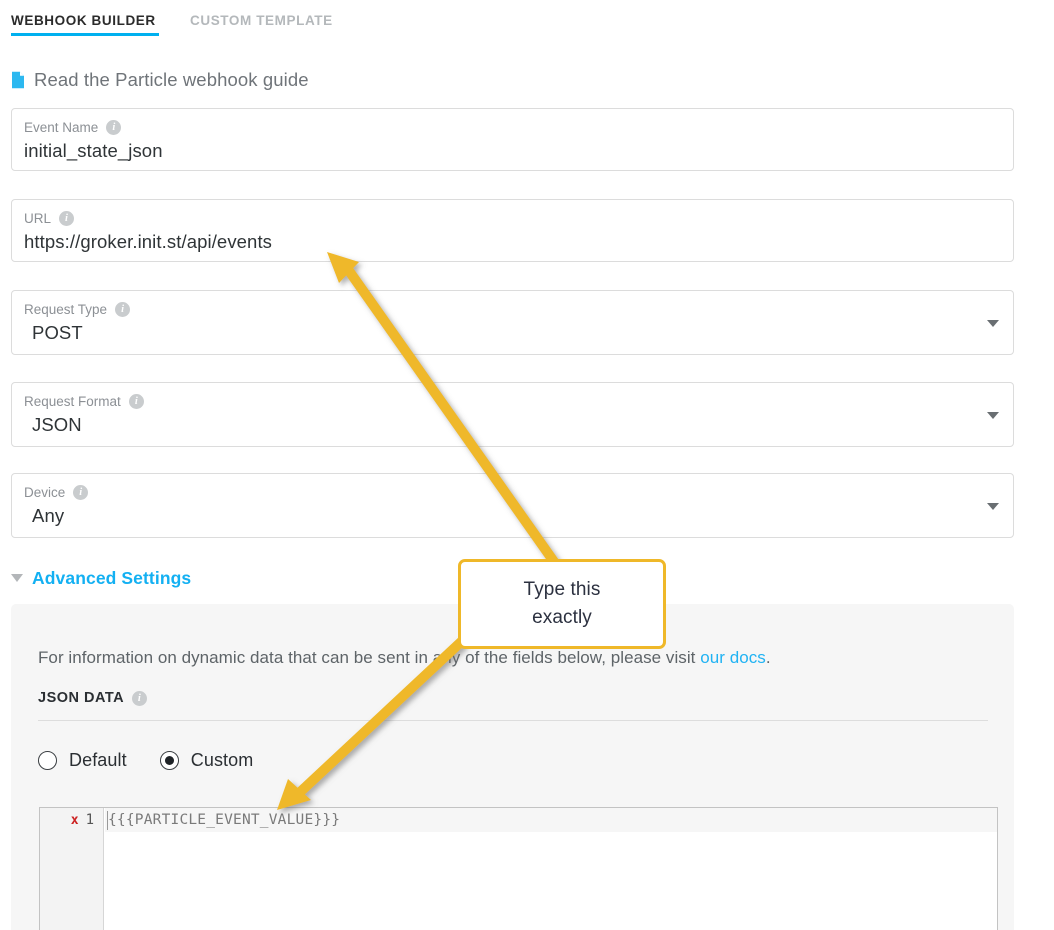  Describe the element at coordinates (551, 820) in the screenshot. I see `editor-active-line: {{{PARTICLE_EVENT_VALUE}}}` at that location.